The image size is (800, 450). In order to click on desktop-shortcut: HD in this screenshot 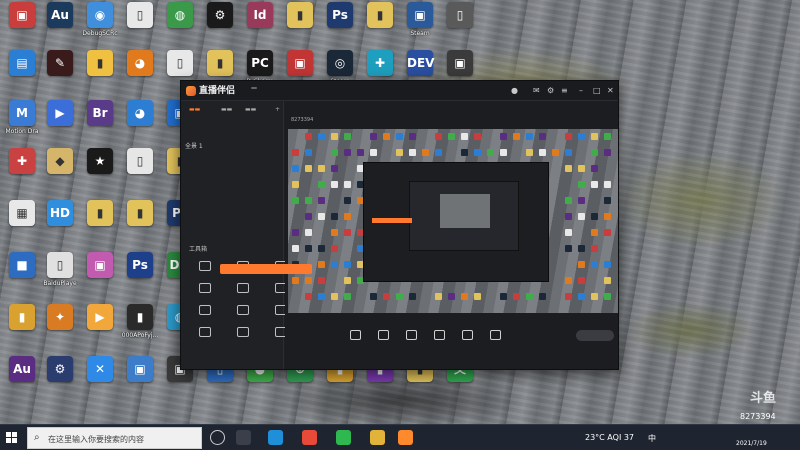, I will do `click(60, 222)`.